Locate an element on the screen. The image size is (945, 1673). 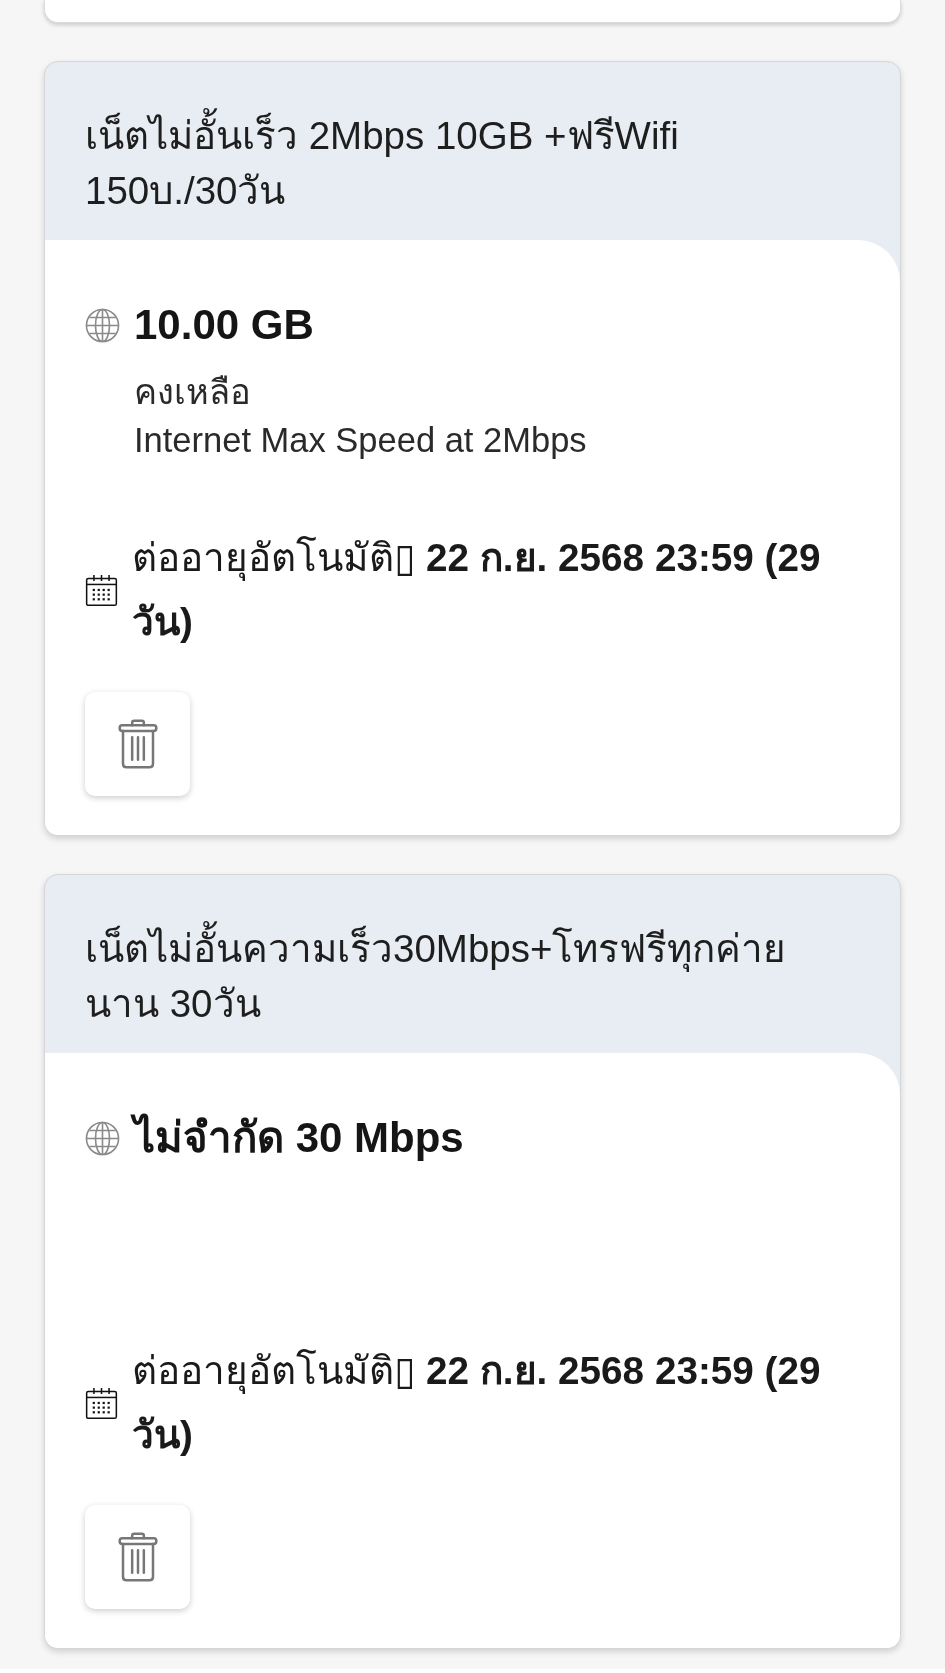
detail-text: คงเหลือ is located at coordinates (193, 392).